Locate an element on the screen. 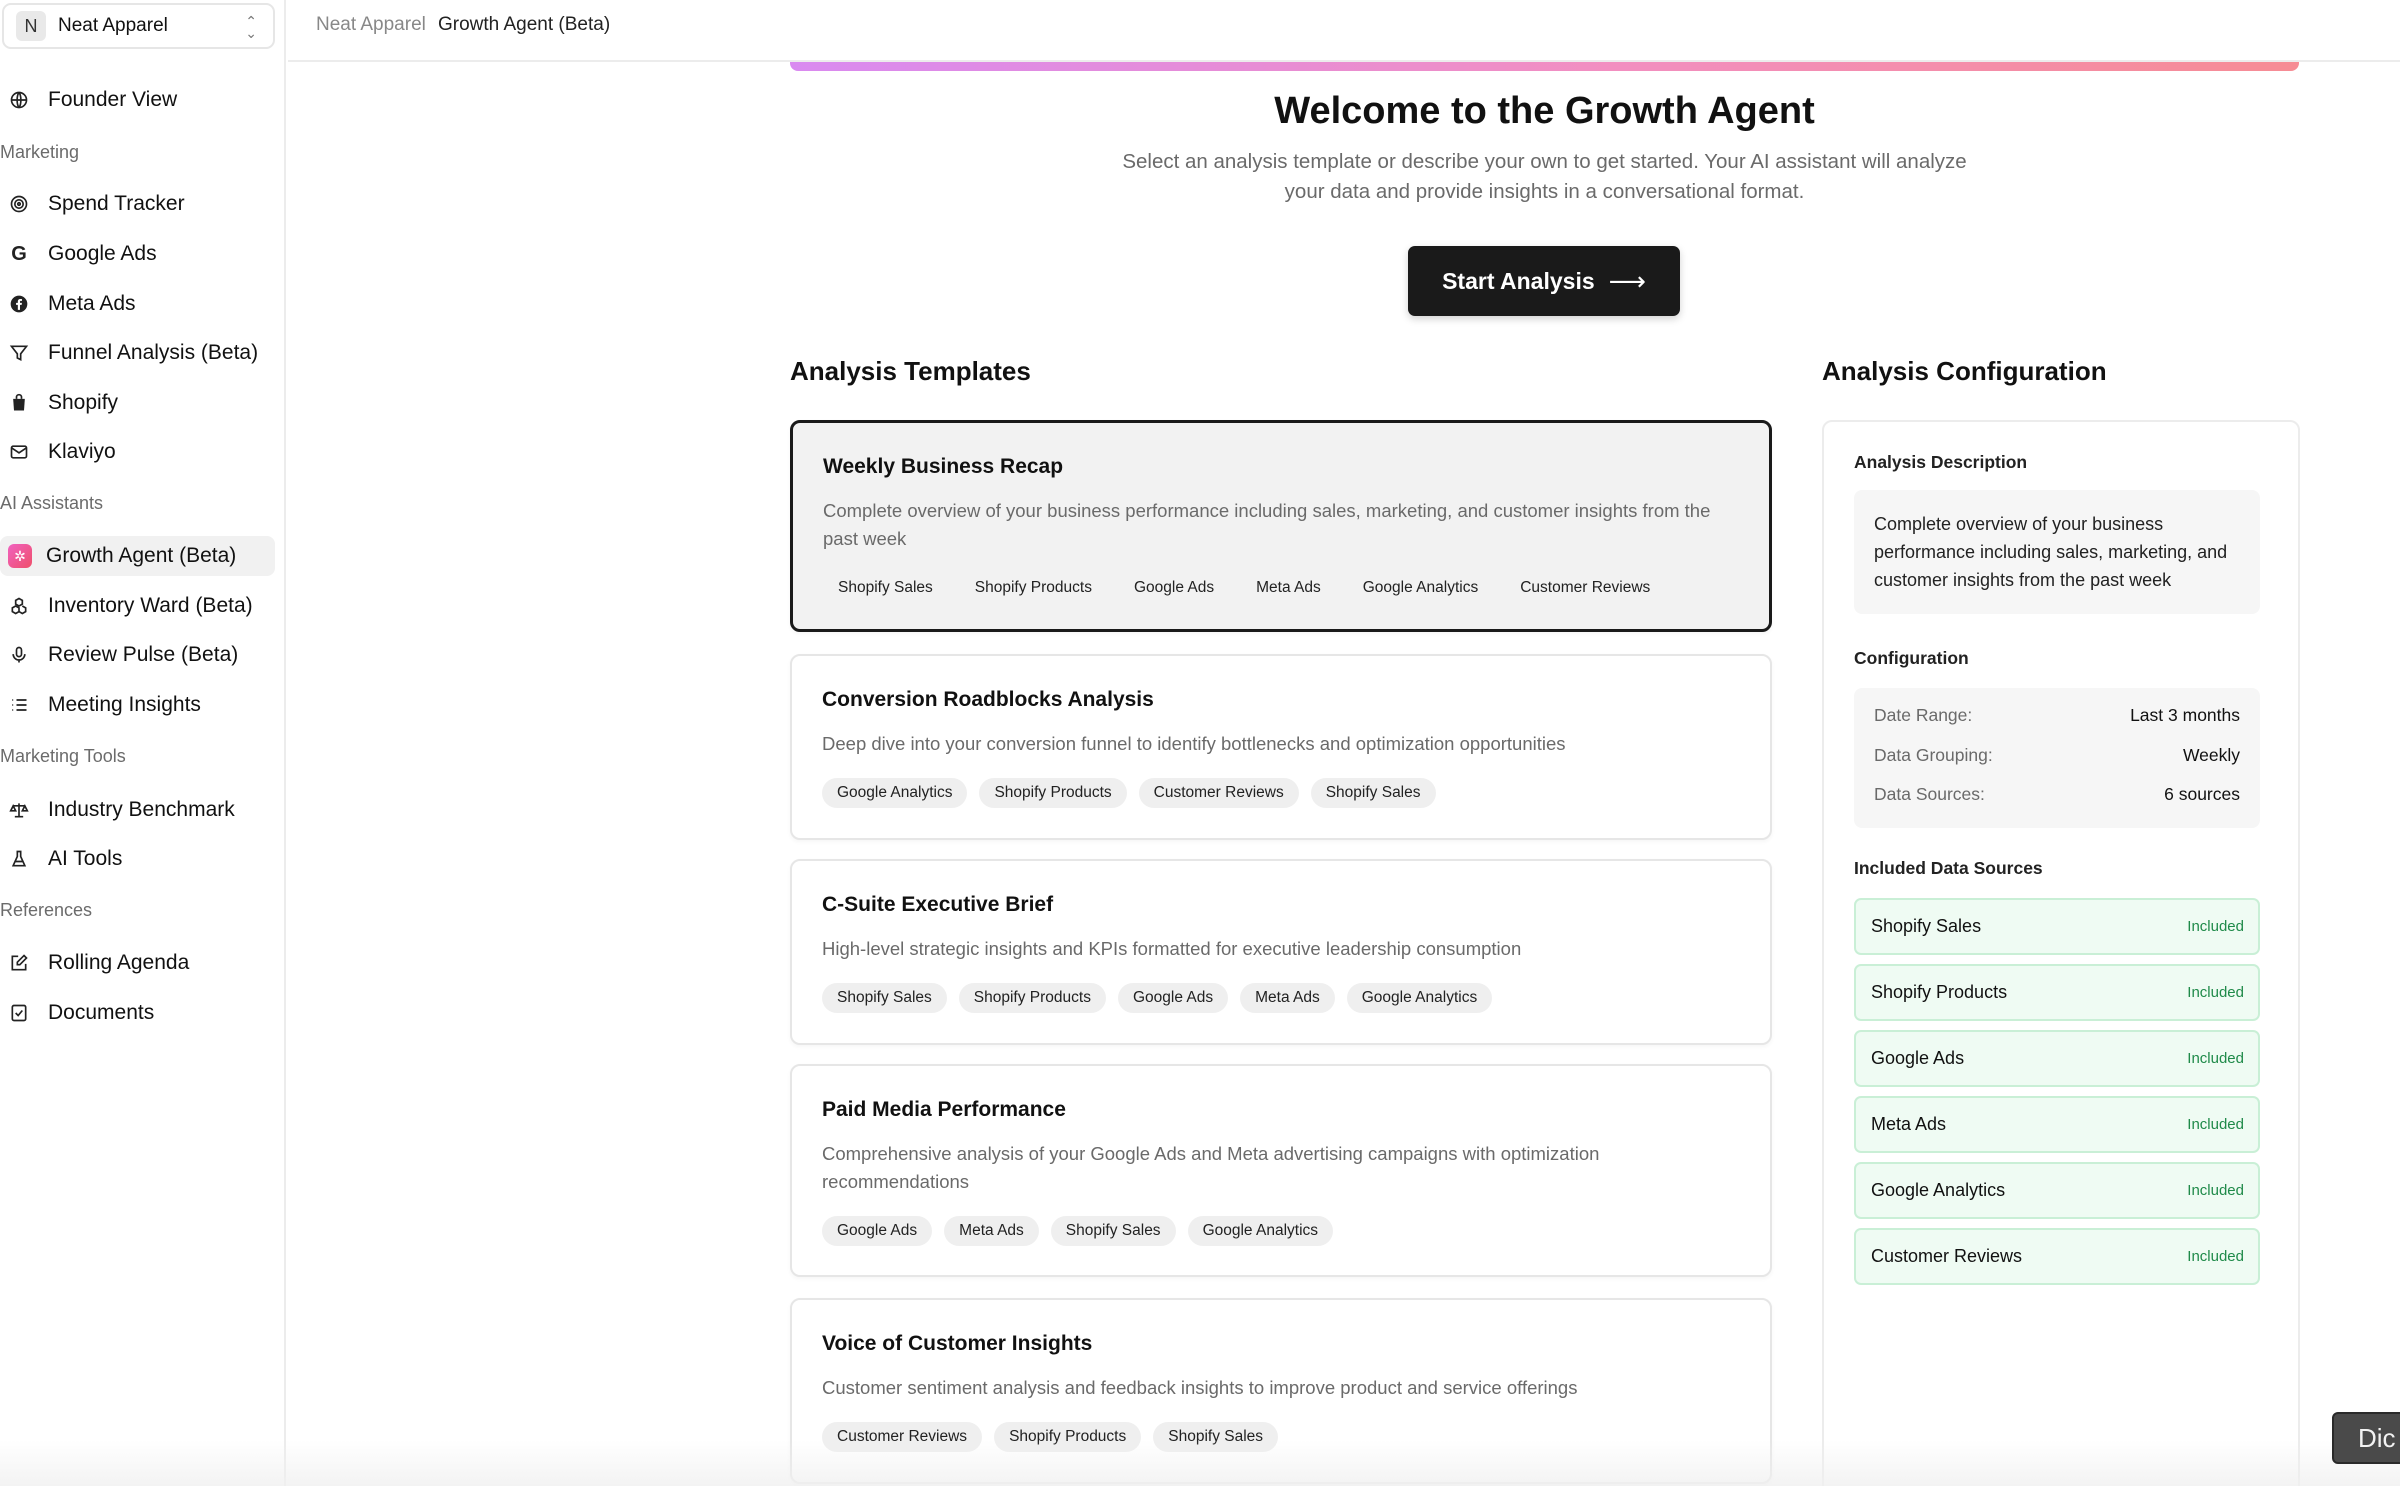  page-title: Welcome to the Growth Agent is located at coordinates (1544, 111).